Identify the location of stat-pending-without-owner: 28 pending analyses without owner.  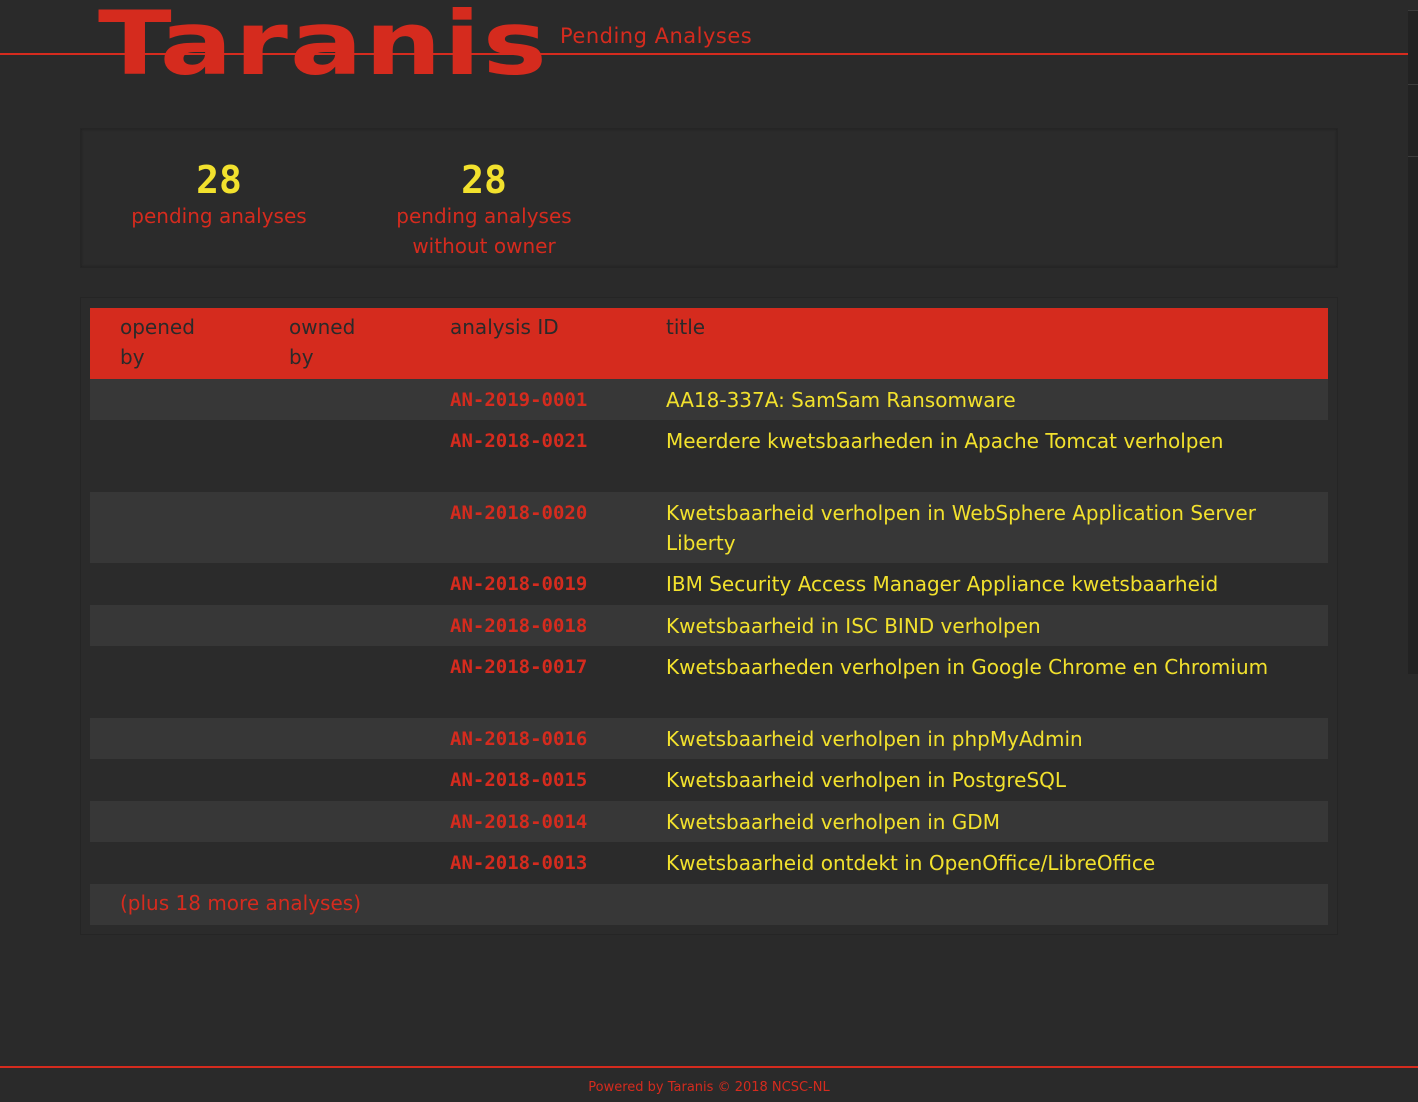
(484, 210).